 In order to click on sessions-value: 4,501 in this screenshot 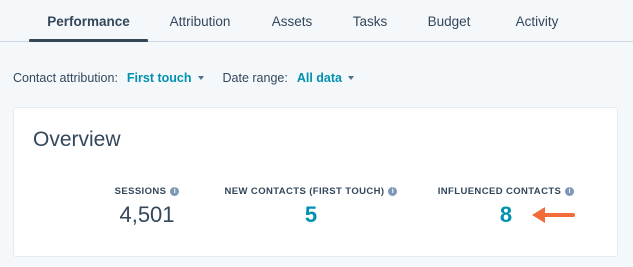, I will do `click(147, 214)`.